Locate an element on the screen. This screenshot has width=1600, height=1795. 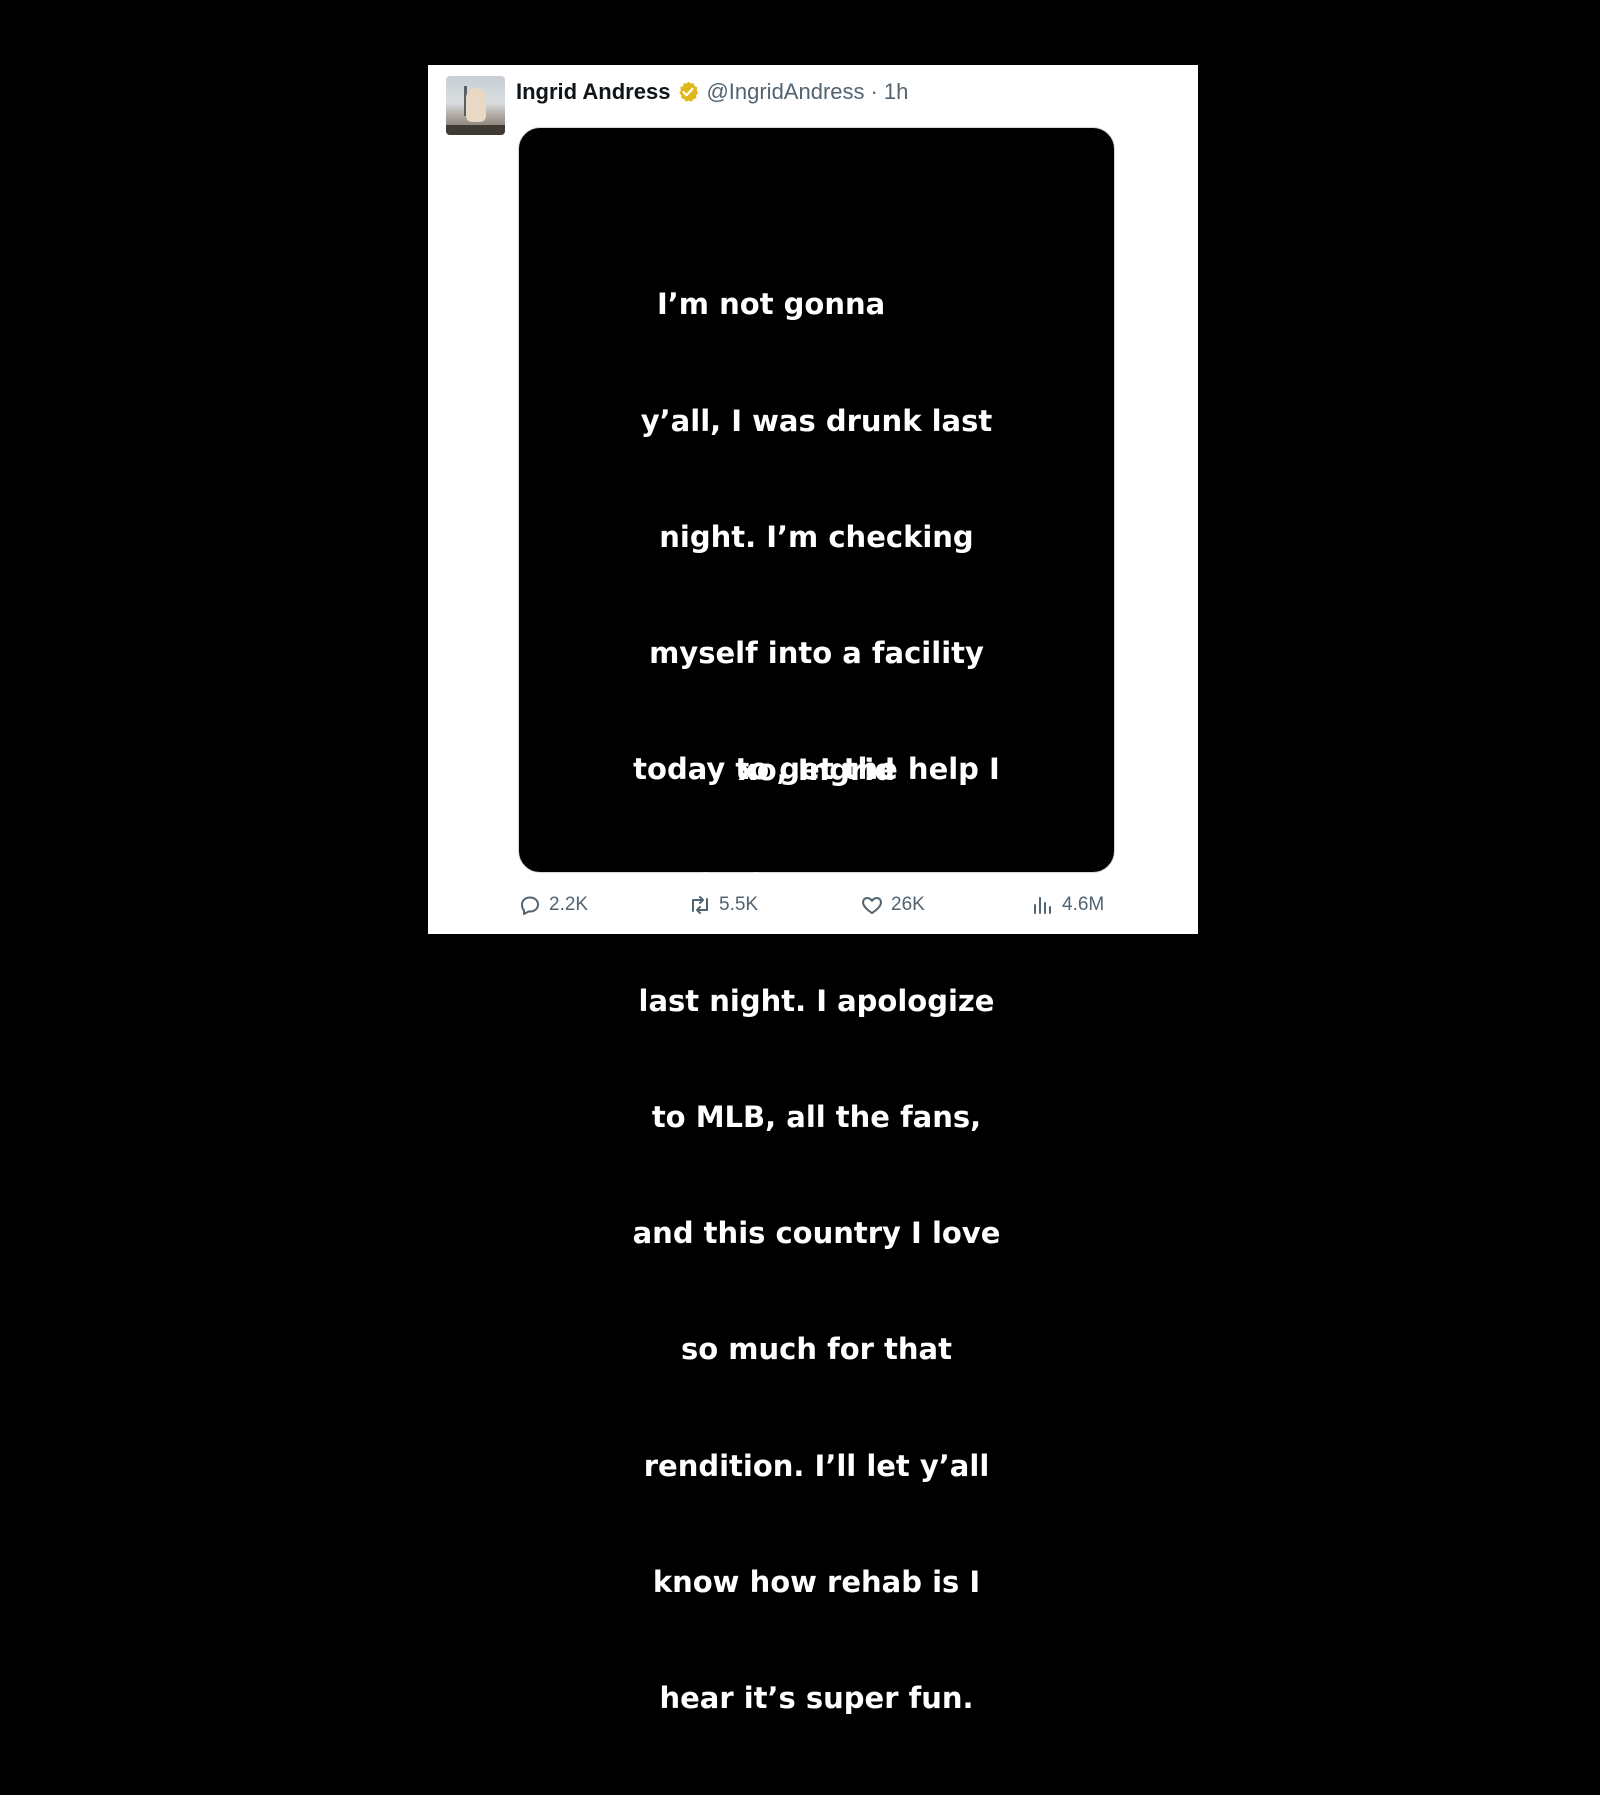
reply-button: 2.2K is located at coordinates (553, 905).